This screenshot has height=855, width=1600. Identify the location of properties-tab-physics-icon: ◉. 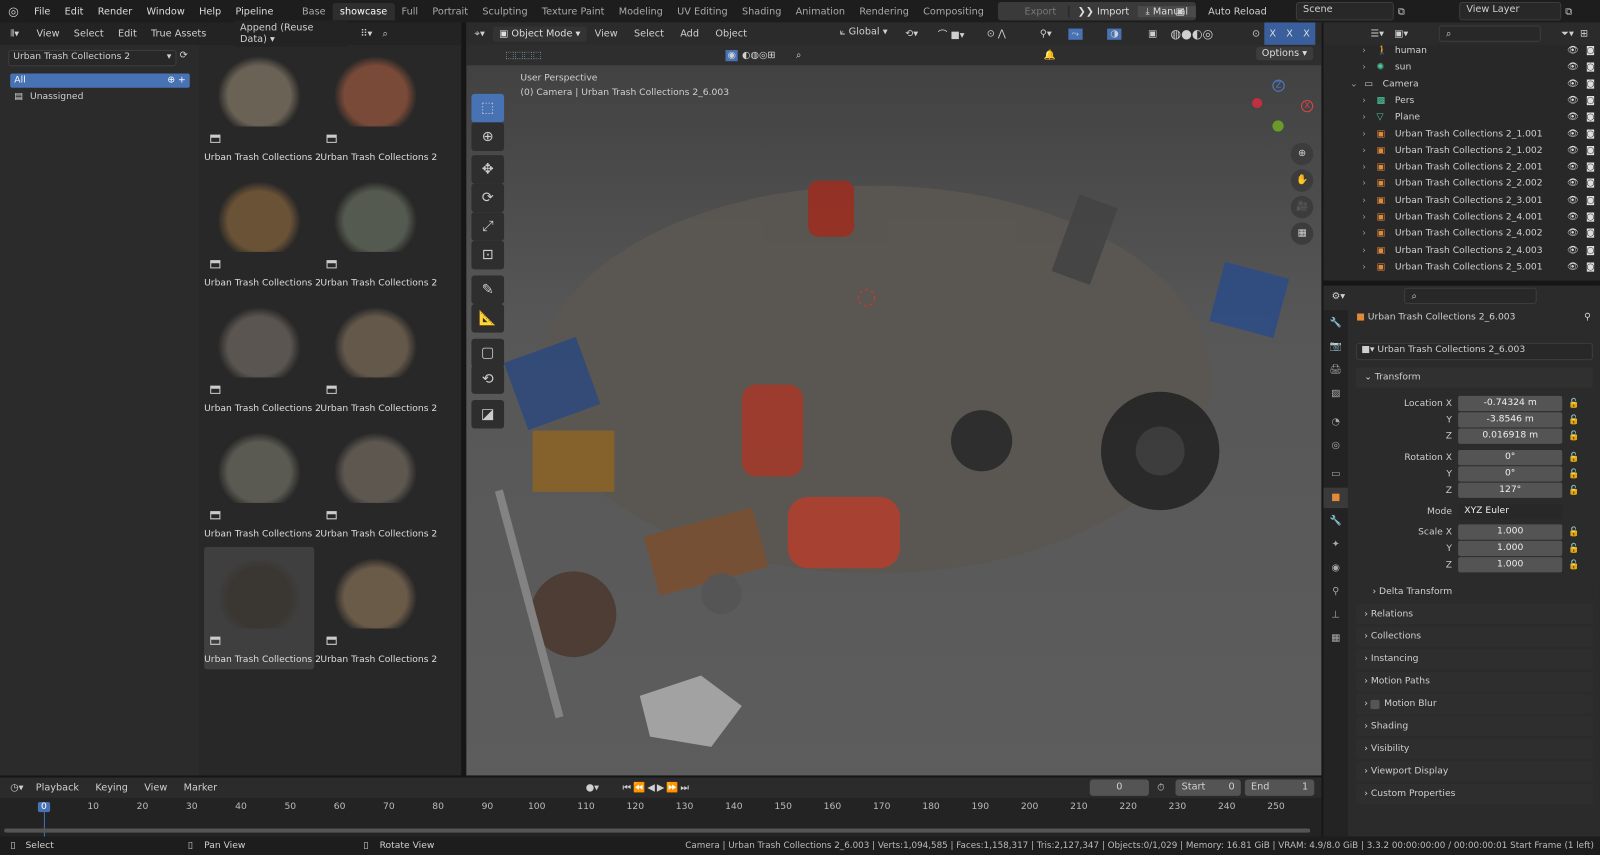
(1335, 568).